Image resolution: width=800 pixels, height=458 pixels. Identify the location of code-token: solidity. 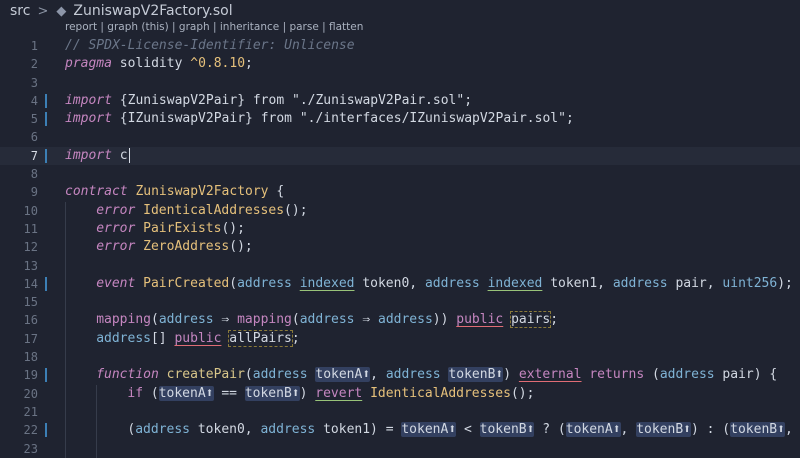
(151, 64).